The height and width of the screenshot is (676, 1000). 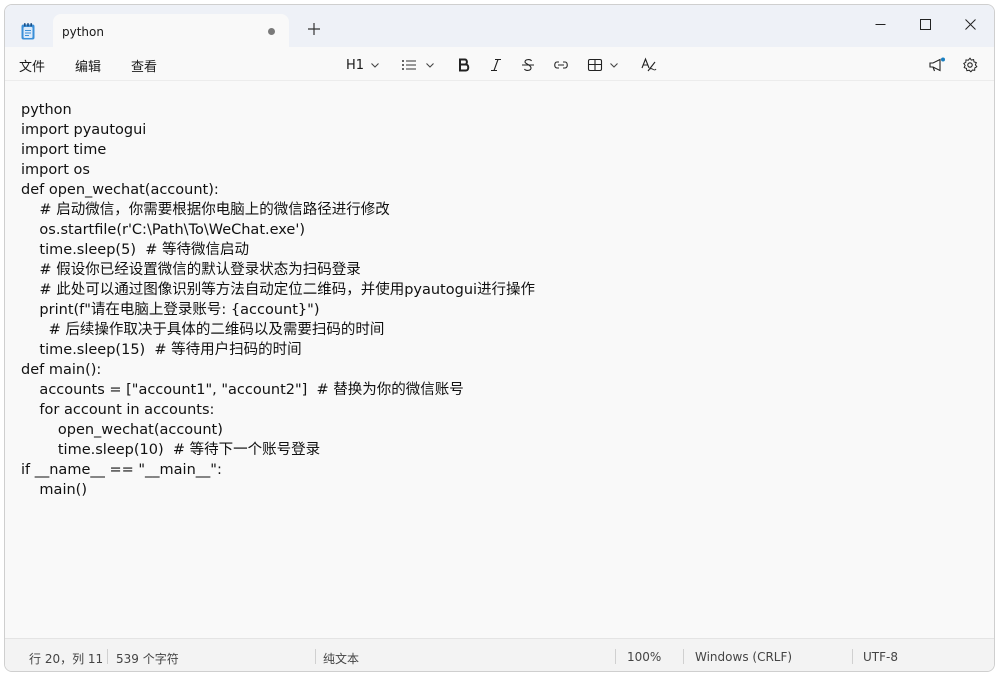 I want to click on zoom-level: 100%, so click(x=644, y=657).